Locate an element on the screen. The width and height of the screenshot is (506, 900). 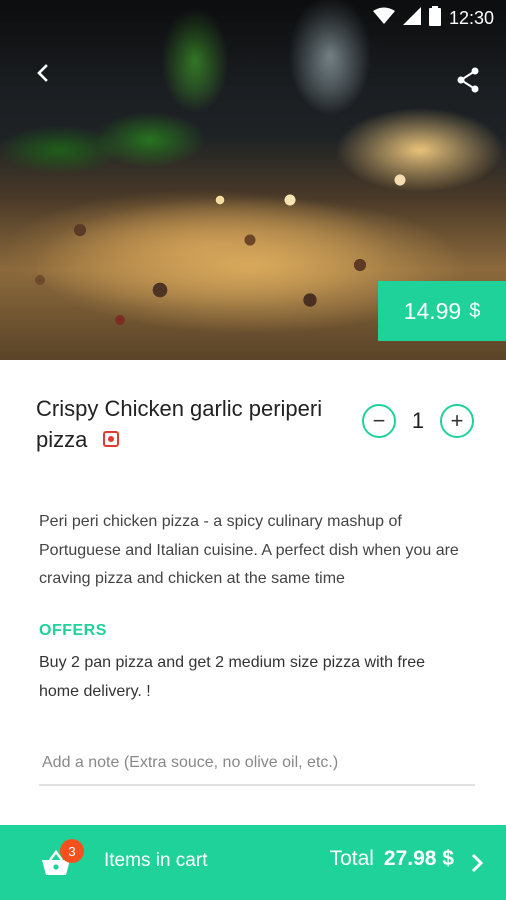
price-badge: 14.99 $ is located at coordinates (442, 311).